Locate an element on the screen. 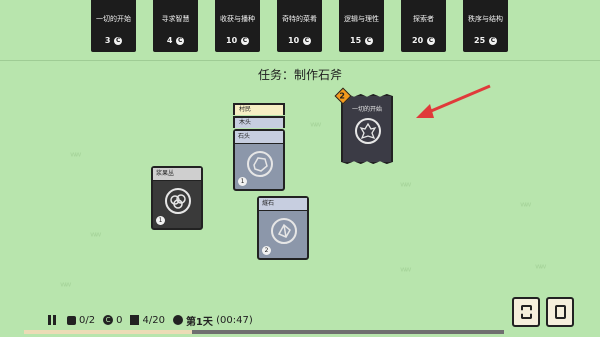  coin-counter: C0 is located at coordinates (112, 320).